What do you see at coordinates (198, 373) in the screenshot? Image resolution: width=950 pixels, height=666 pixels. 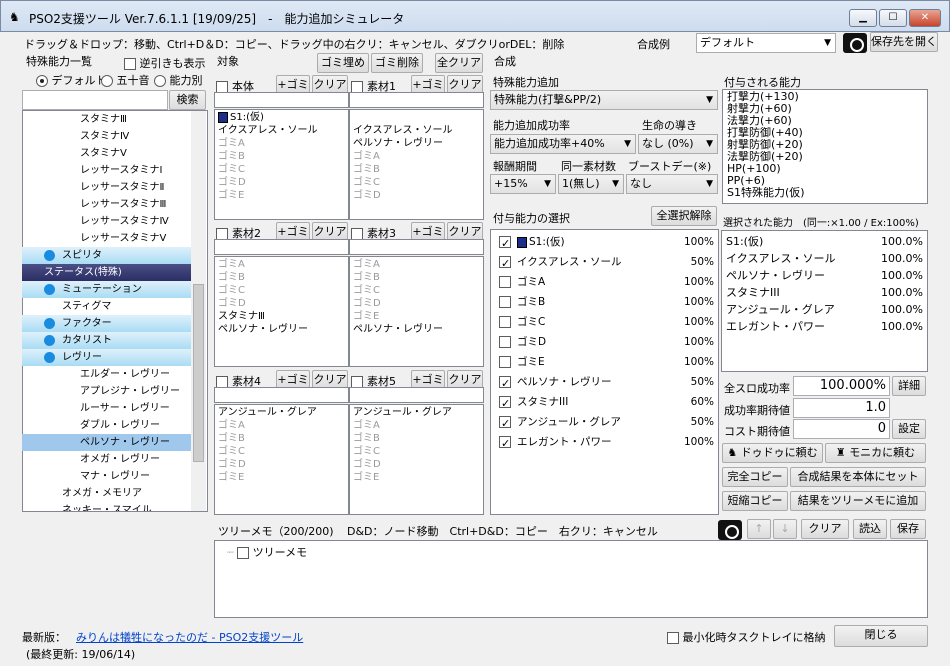 I see `tree-scroll-thumb` at bounding box center [198, 373].